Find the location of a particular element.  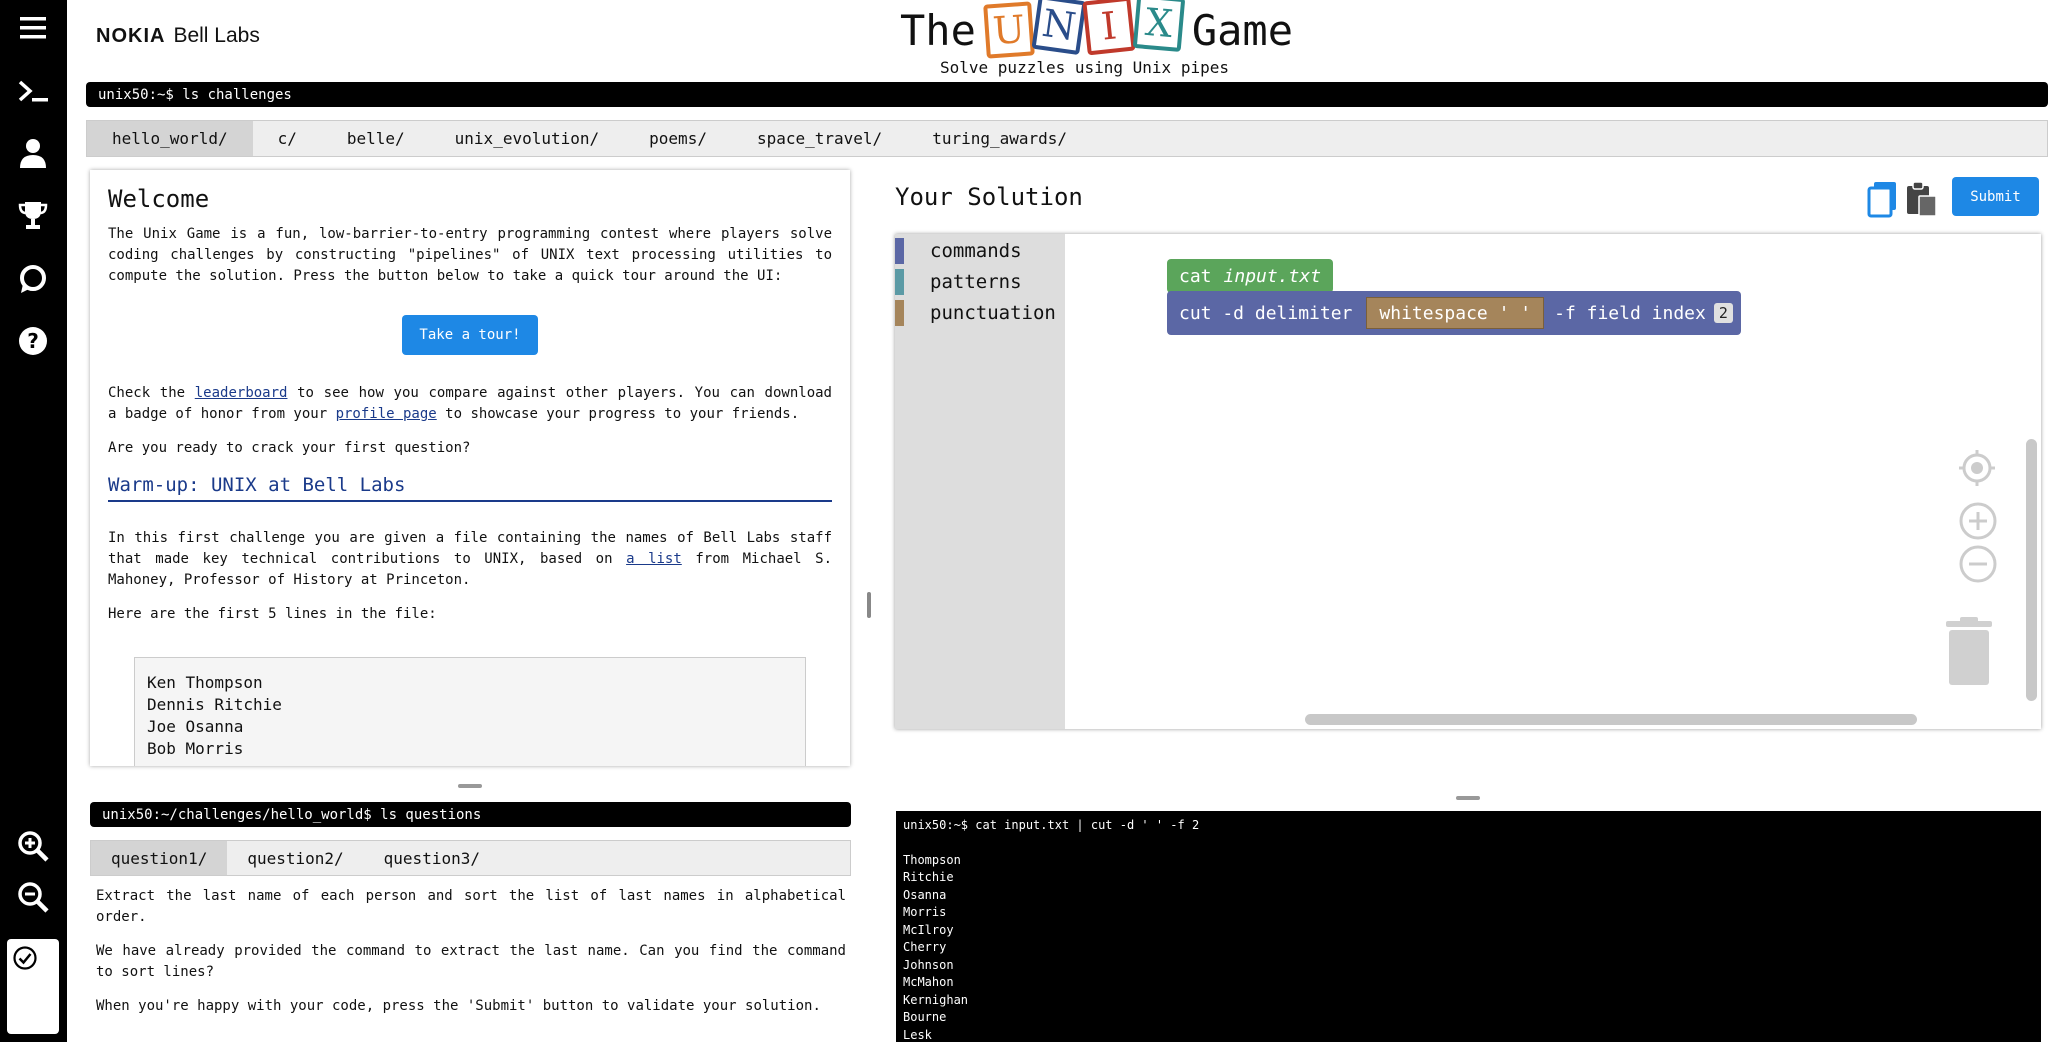

horizontal-scrollbar is located at coordinates (1611, 719).